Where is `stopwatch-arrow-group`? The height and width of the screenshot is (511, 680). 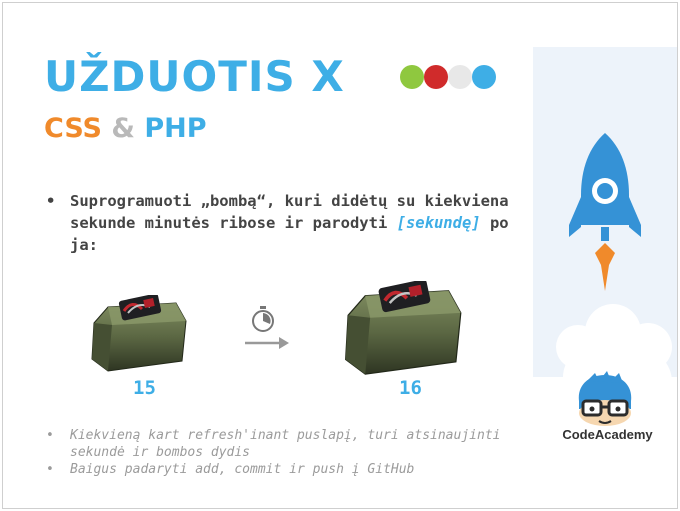
stopwatch-arrow-group is located at coordinates (267, 327).